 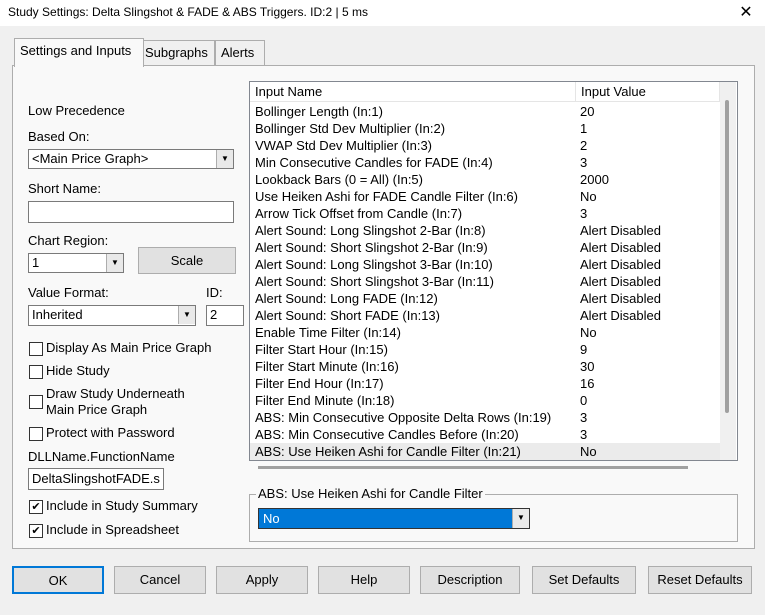 I want to click on input-value-cell: 16, so click(x=650, y=383).